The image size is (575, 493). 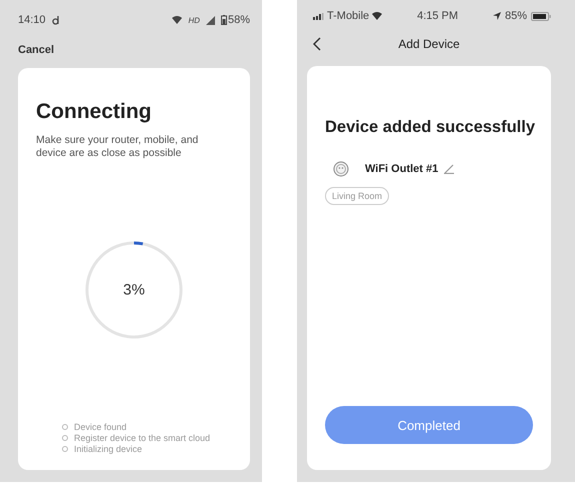 What do you see at coordinates (118, 147) in the screenshot?
I see `instruction-text: Make sure your router, mobile, and device are as close as possible` at bounding box center [118, 147].